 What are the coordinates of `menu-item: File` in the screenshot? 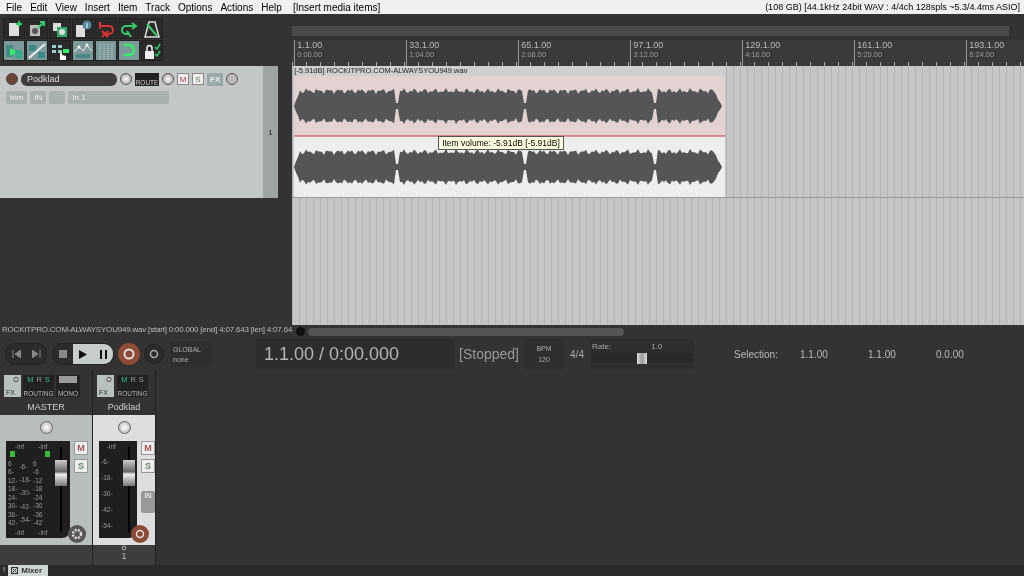 It's located at (15, 7).